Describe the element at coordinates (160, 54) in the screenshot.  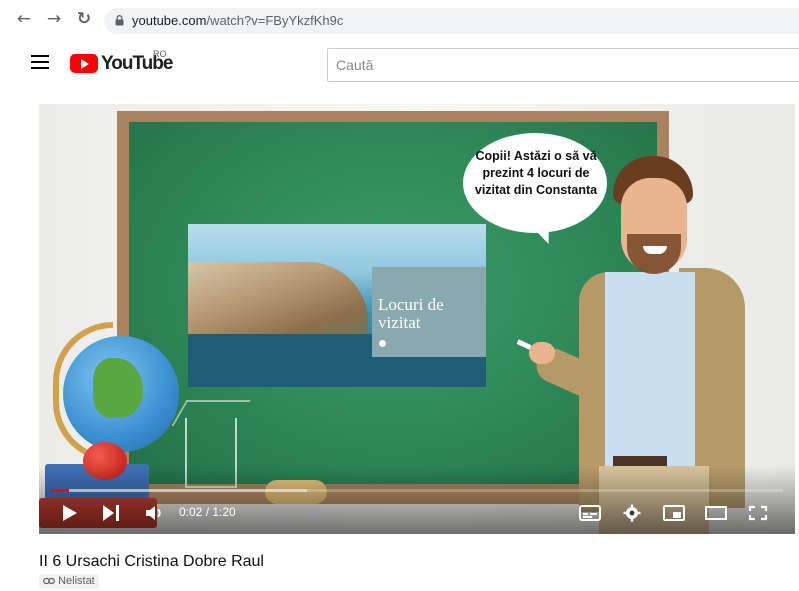
I see `country-code: RO` at that location.